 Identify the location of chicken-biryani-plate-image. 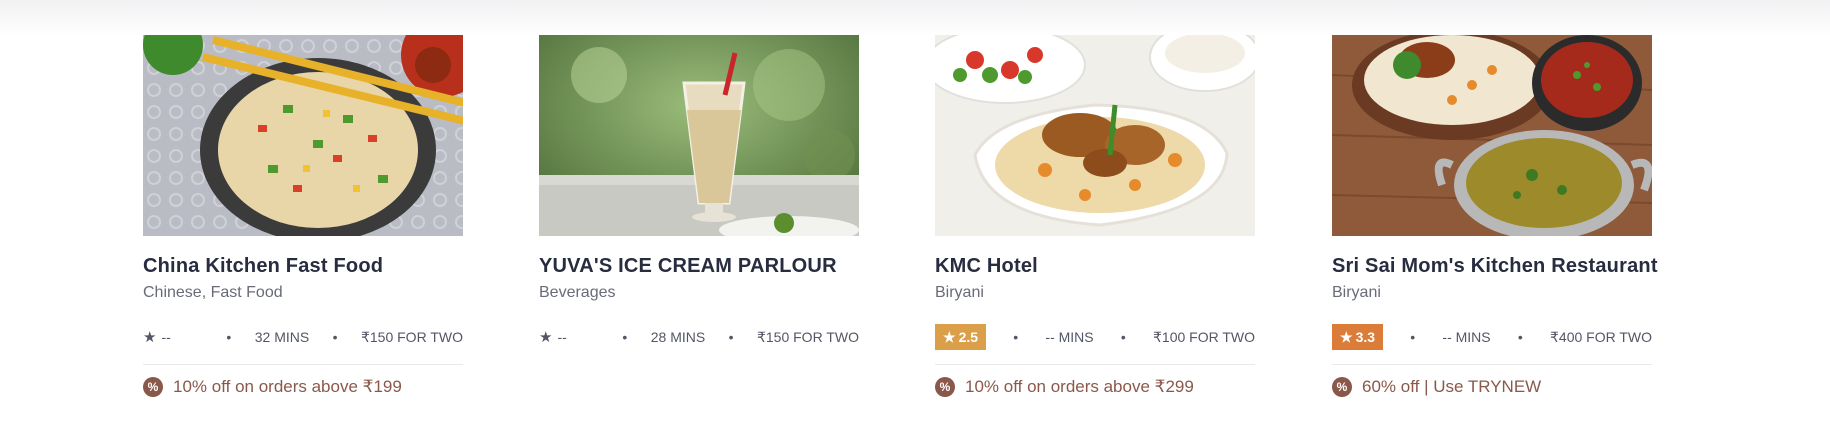
(1095, 135).